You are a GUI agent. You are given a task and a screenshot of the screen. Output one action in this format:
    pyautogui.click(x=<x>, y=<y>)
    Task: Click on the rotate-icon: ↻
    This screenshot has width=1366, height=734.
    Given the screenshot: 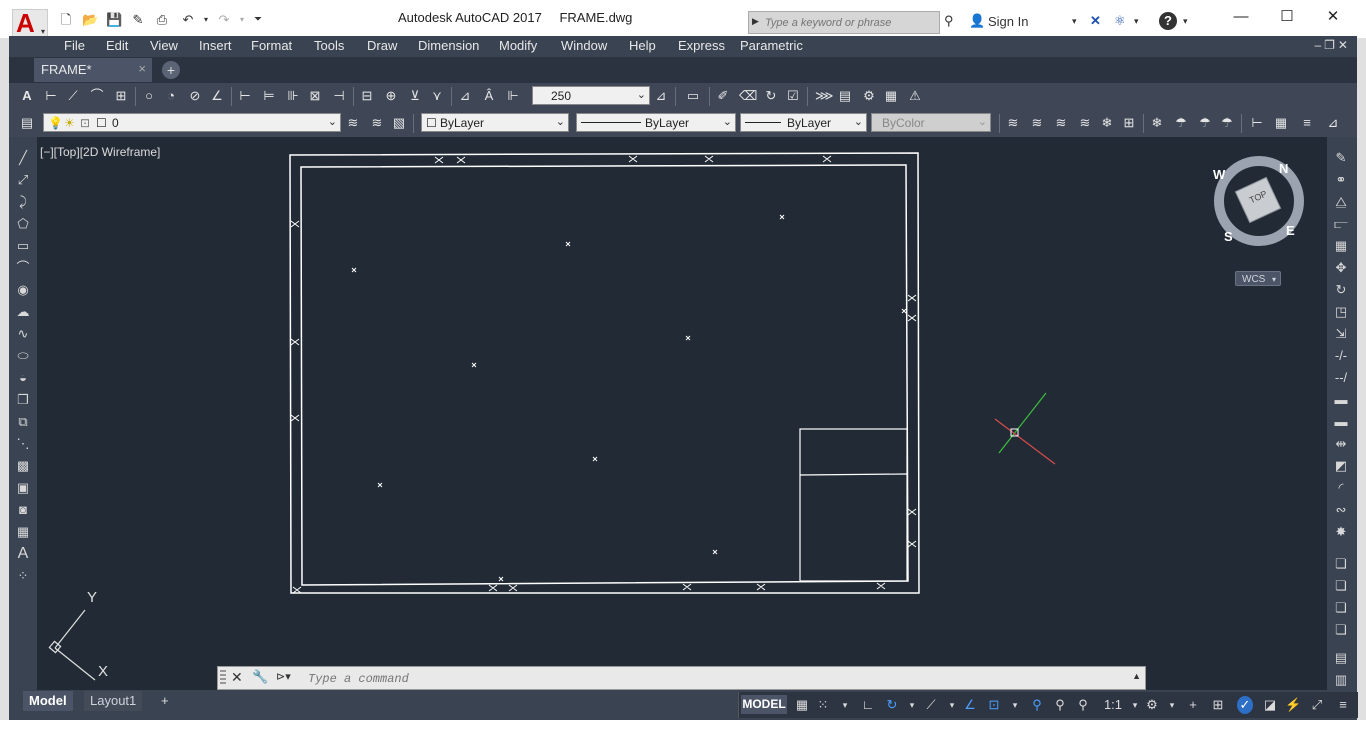 What is the action you would take?
    pyautogui.click(x=1341, y=290)
    